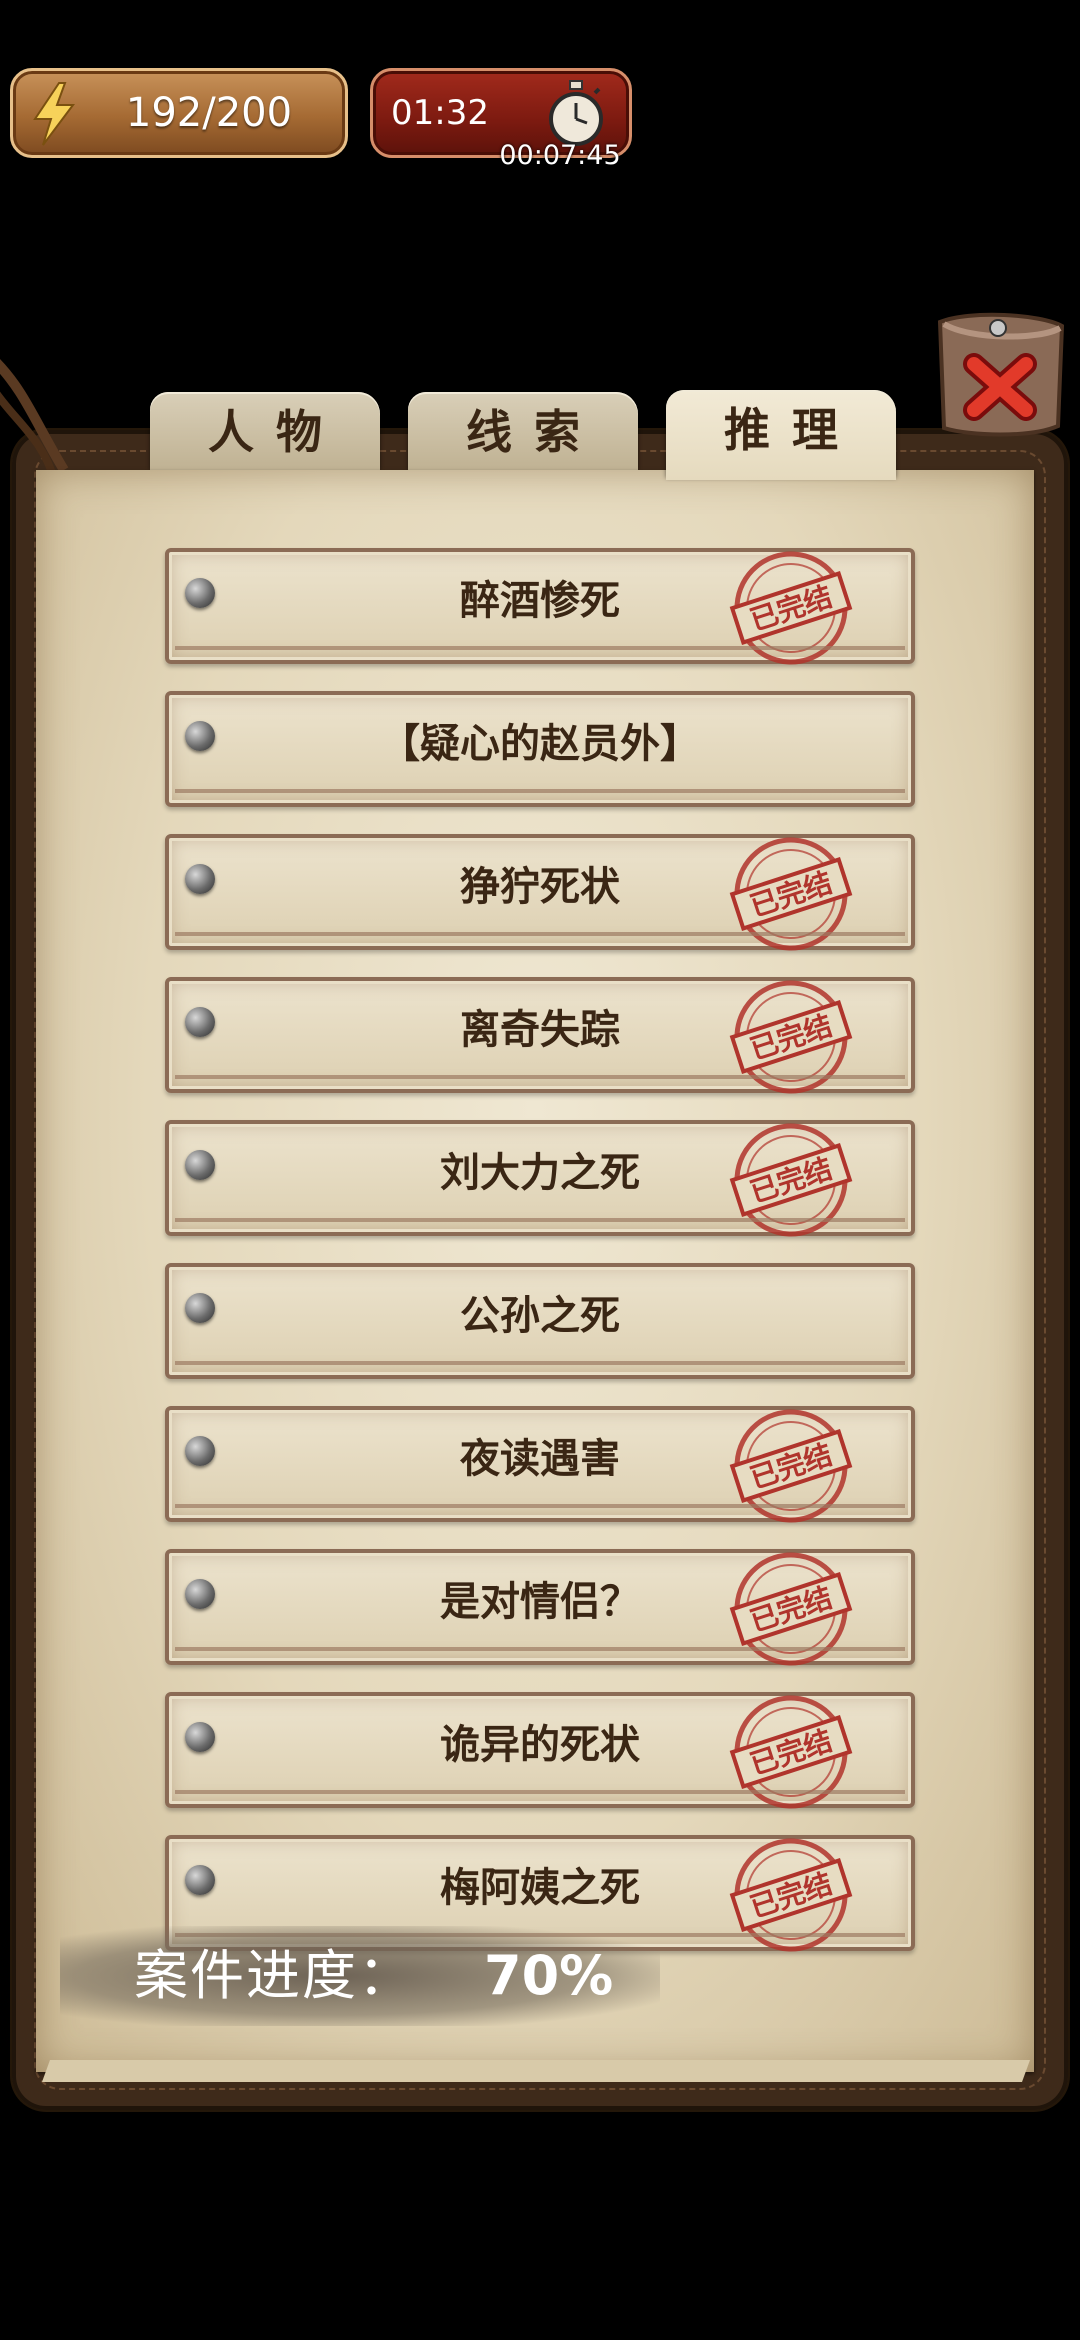  Describe the element at coordinates (440, 113) in the screenshot. I see `timer-value: 01:32` at that location.